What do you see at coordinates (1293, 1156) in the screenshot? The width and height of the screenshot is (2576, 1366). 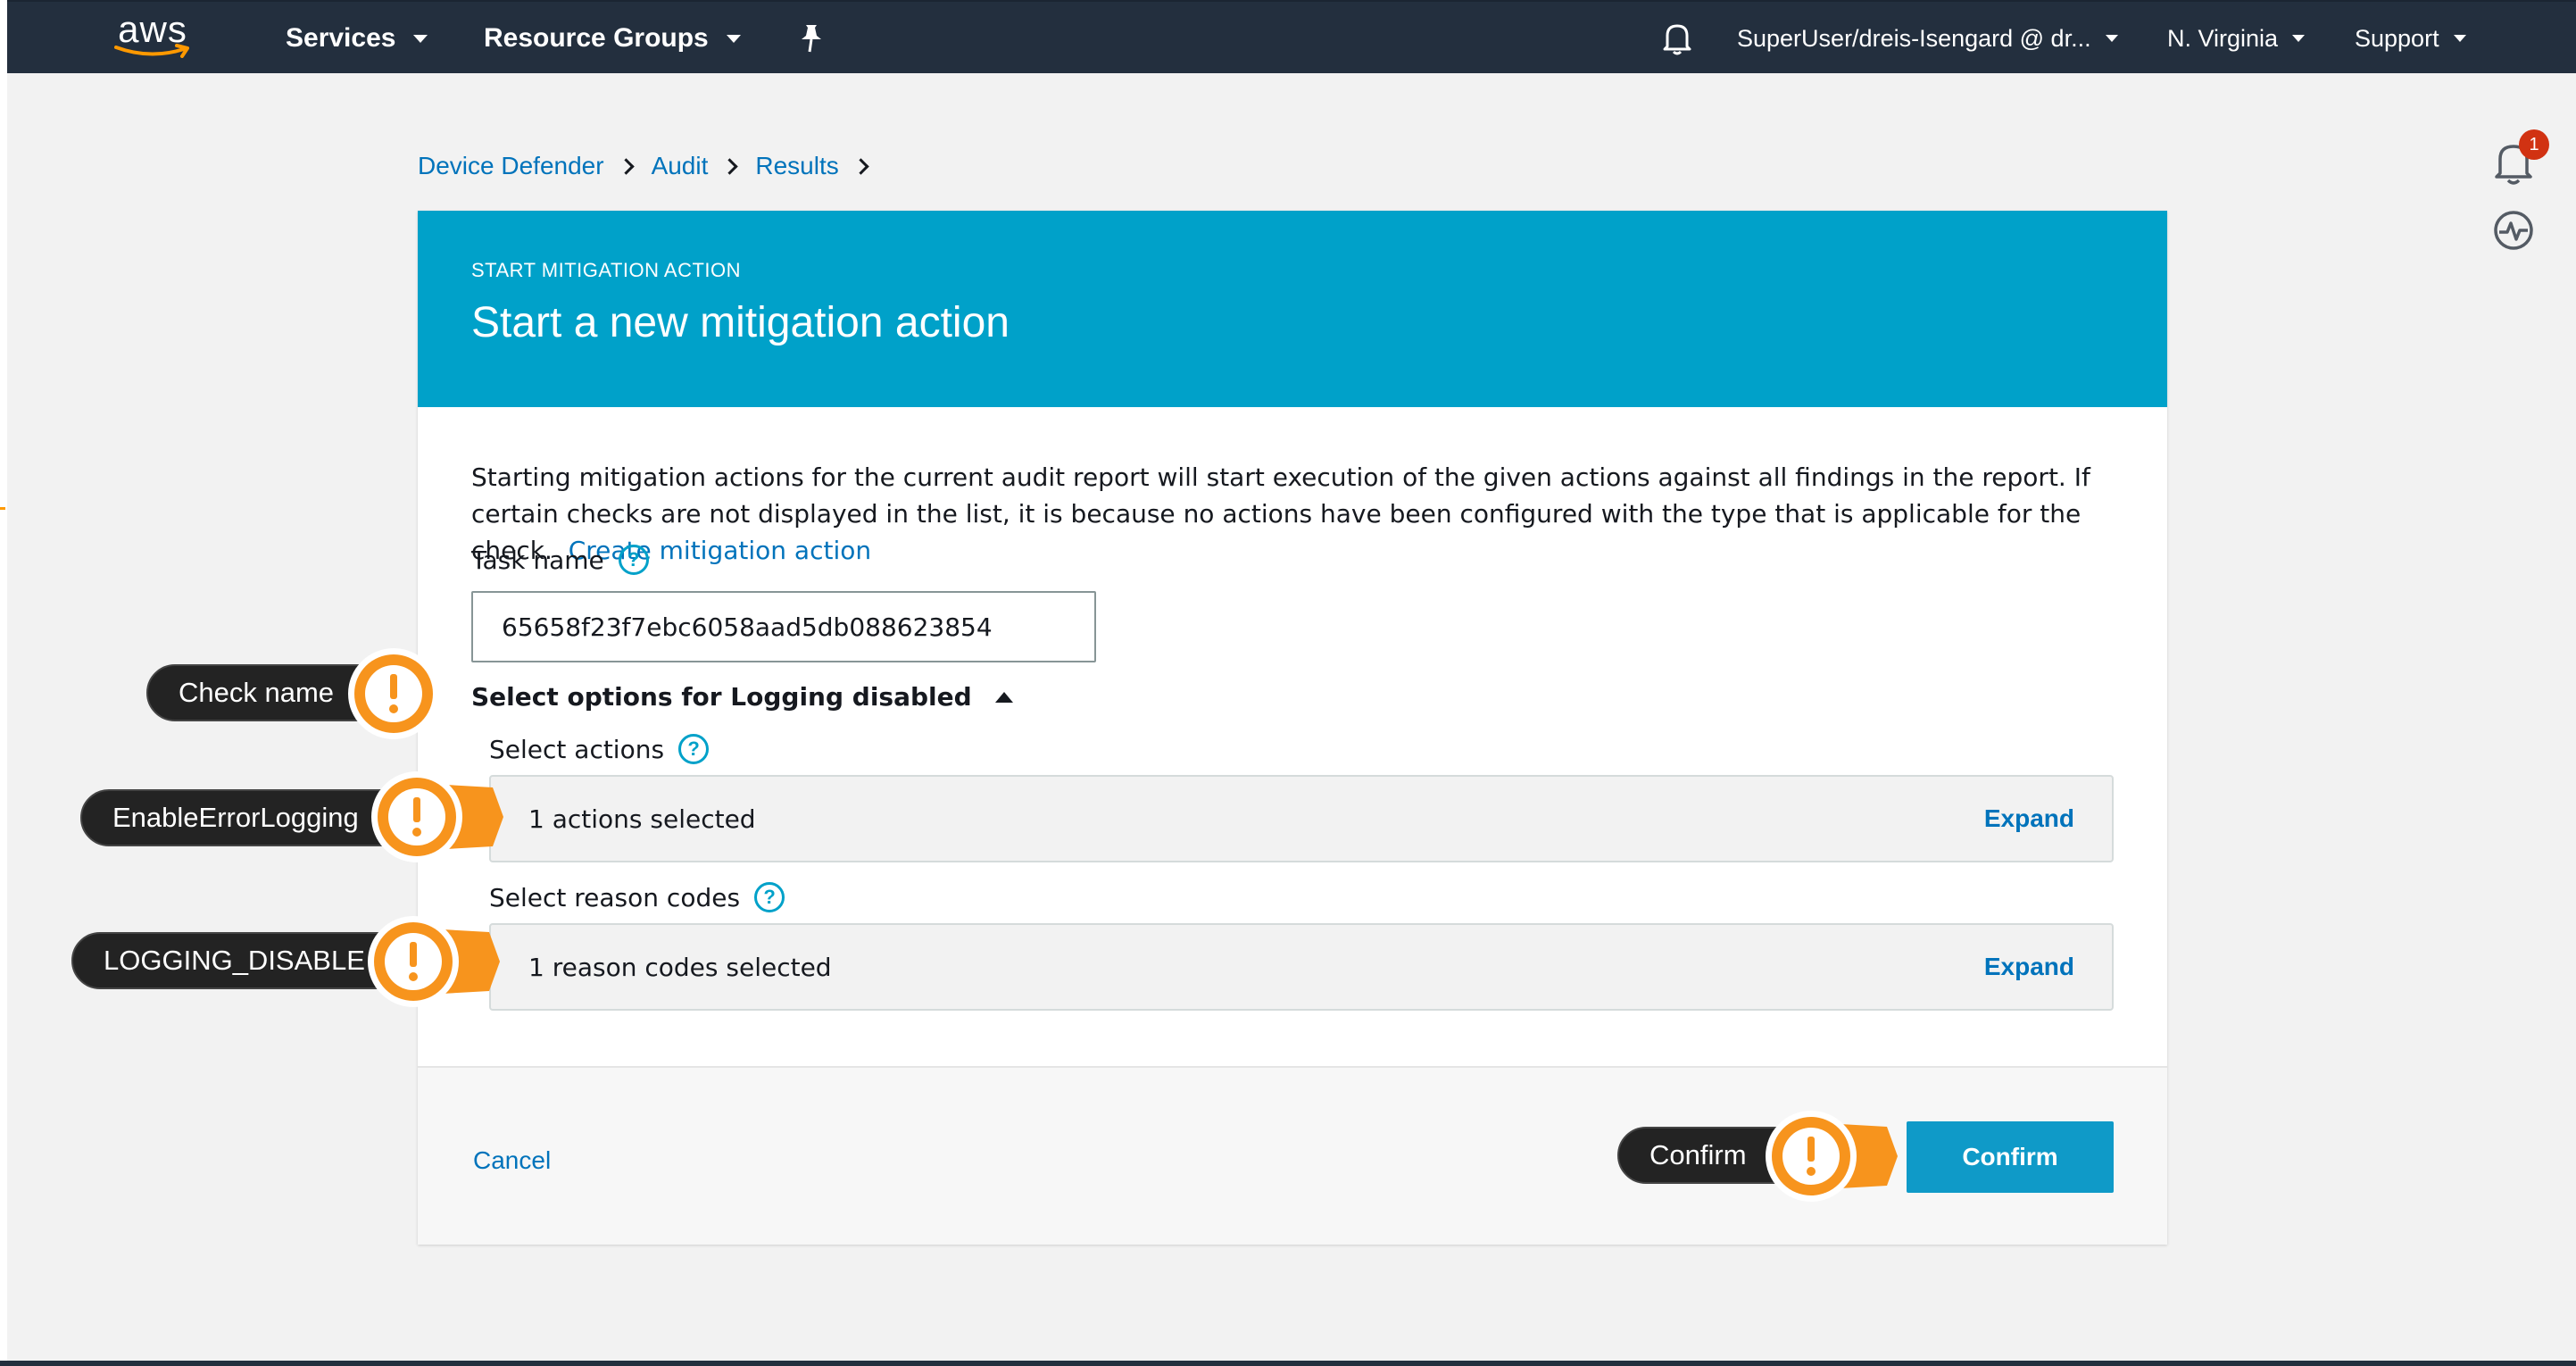 I see `card-footer: Cancel Confirm` at bounding box center [1293, 1156].